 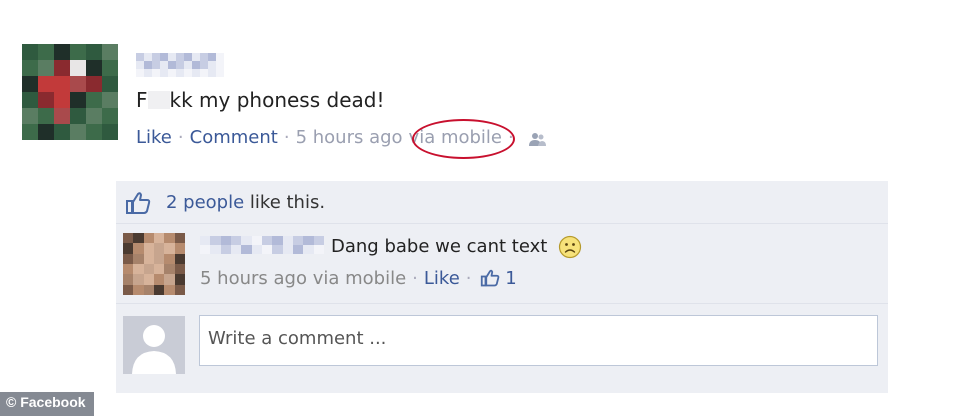 What do you see at coordinates (349, 137) in the screenshot?
I see `post-timestamp: 5 hours ago` at bounding box center [349, 137].